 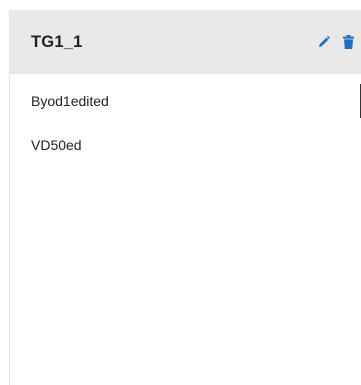 What do you see at coordinates (57, 41) in the screenshot?
I see `group-title: TG1_1` at bounding box center [57, 41].